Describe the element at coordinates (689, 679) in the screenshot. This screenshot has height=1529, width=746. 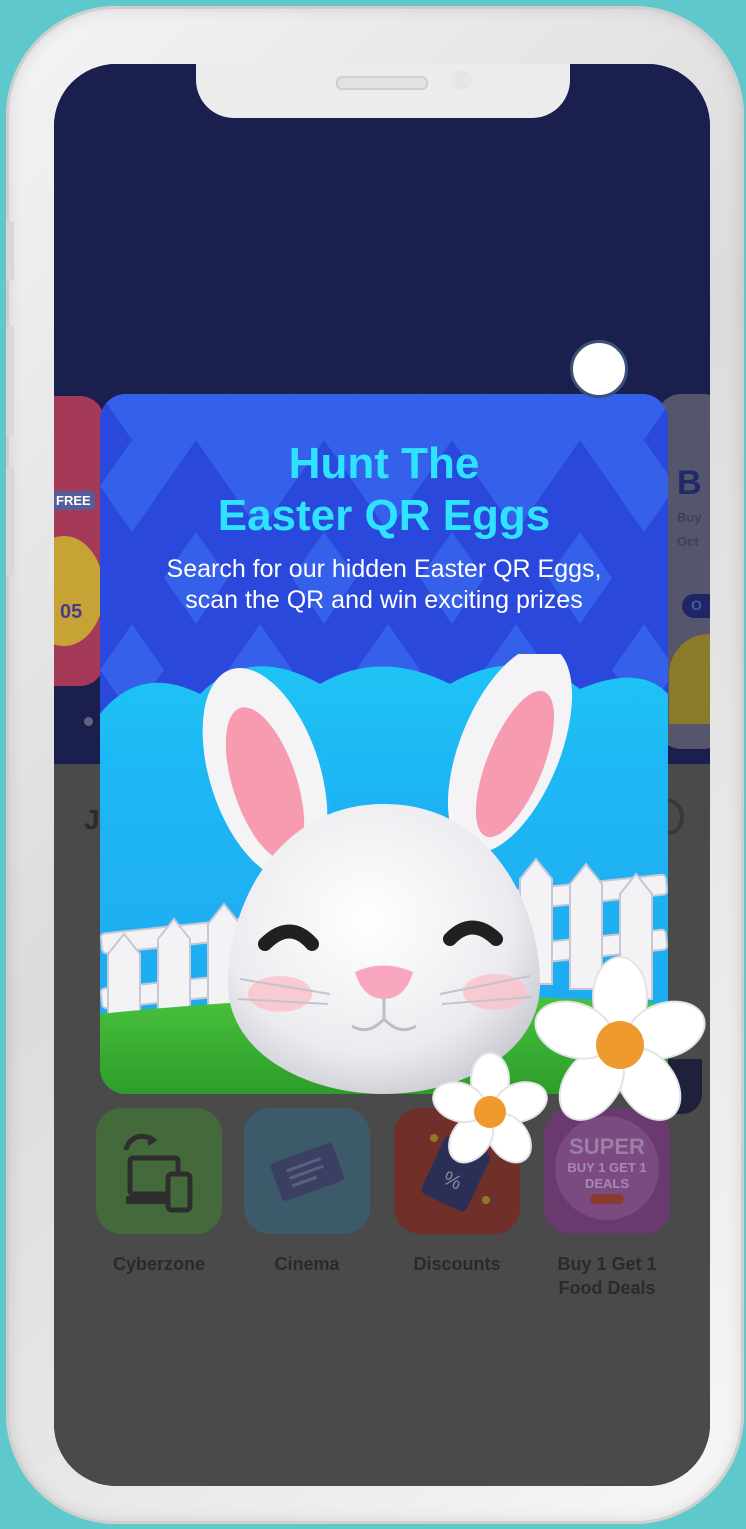
I see `promo-decoration` at that location.